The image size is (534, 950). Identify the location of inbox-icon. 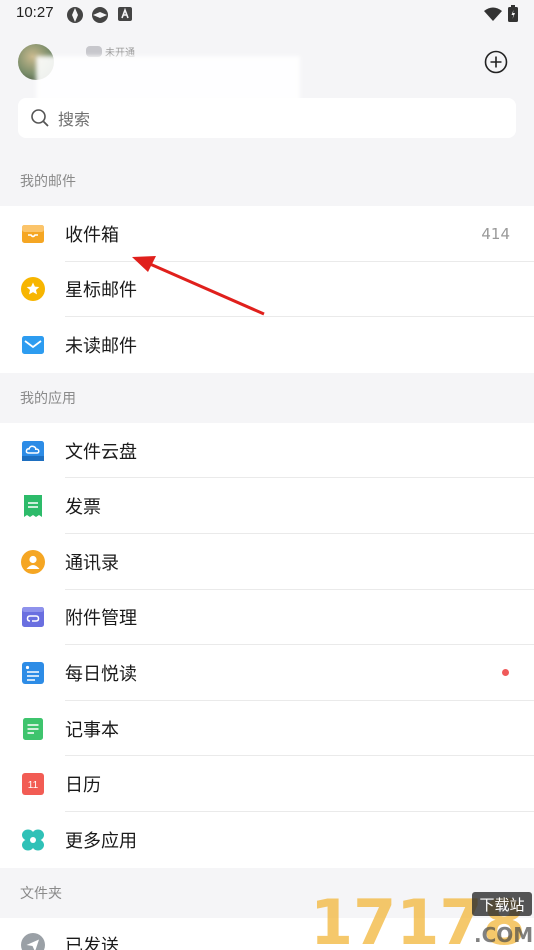
(33, 233).